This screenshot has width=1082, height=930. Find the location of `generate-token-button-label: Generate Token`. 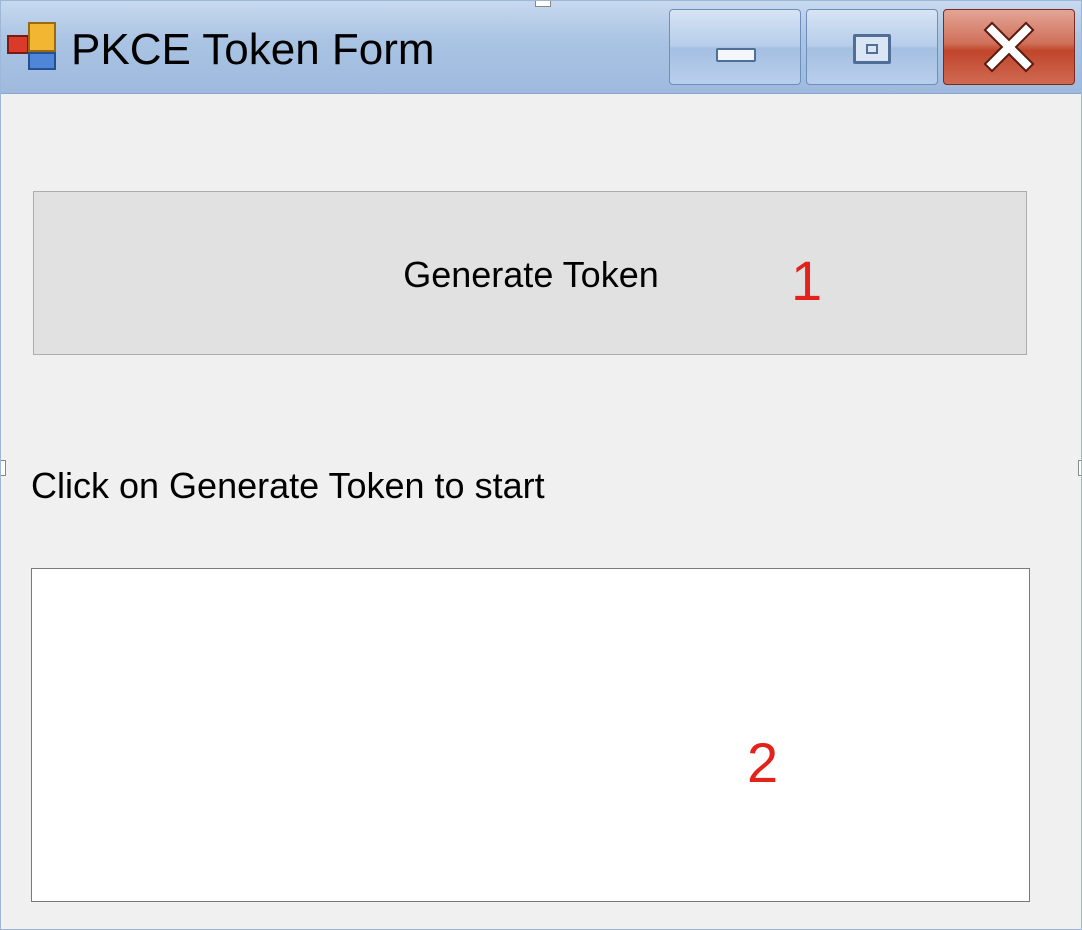

generate-token-button-label: Generate Token is located at coordinates (531, 274).